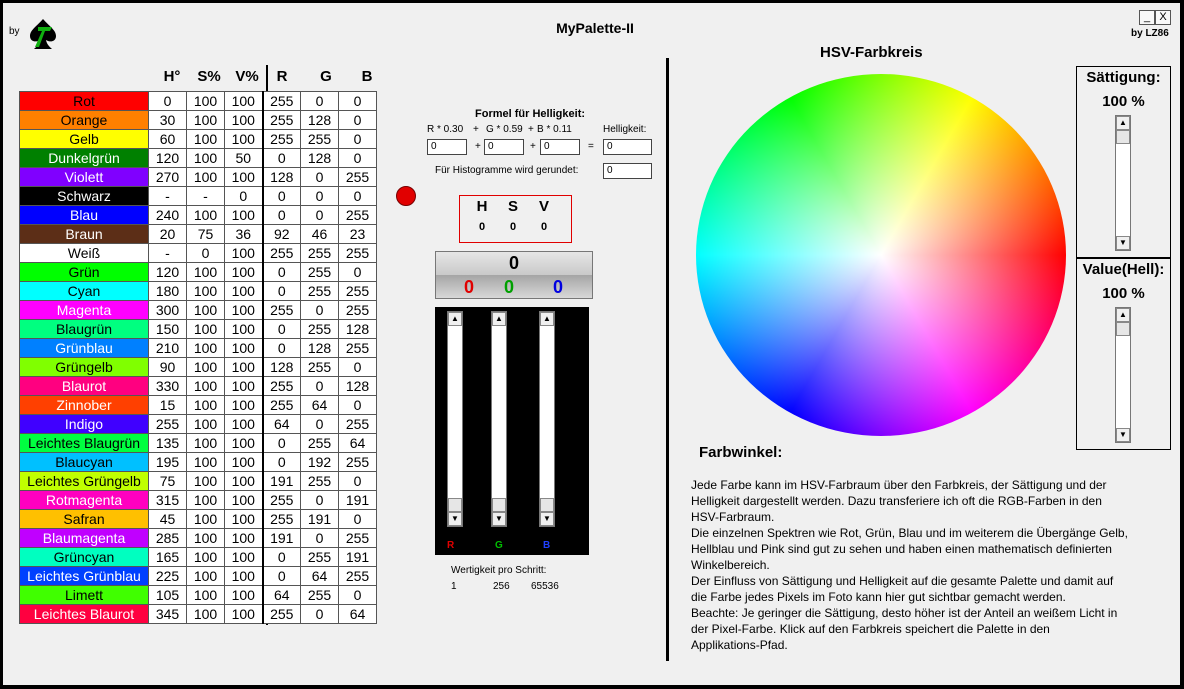  What do you see at coordinates (84, 367) in the screenshot?
I see `color-name-cell: Grüngelb` at bounding box center [84, 367].